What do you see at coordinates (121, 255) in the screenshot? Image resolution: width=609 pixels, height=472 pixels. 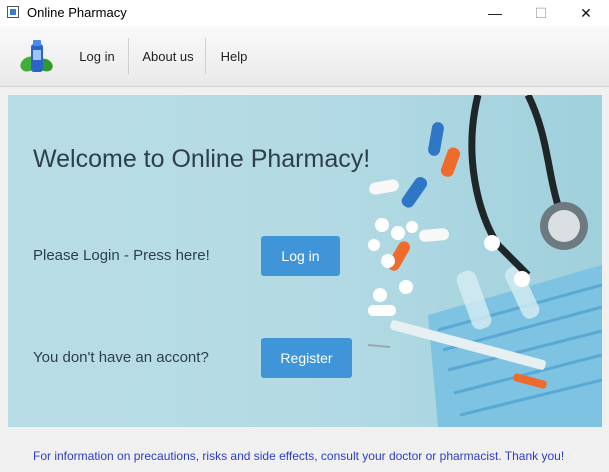 I see `login-prompt-text: Please Login - Press here!` at bounding box center [121, 255].